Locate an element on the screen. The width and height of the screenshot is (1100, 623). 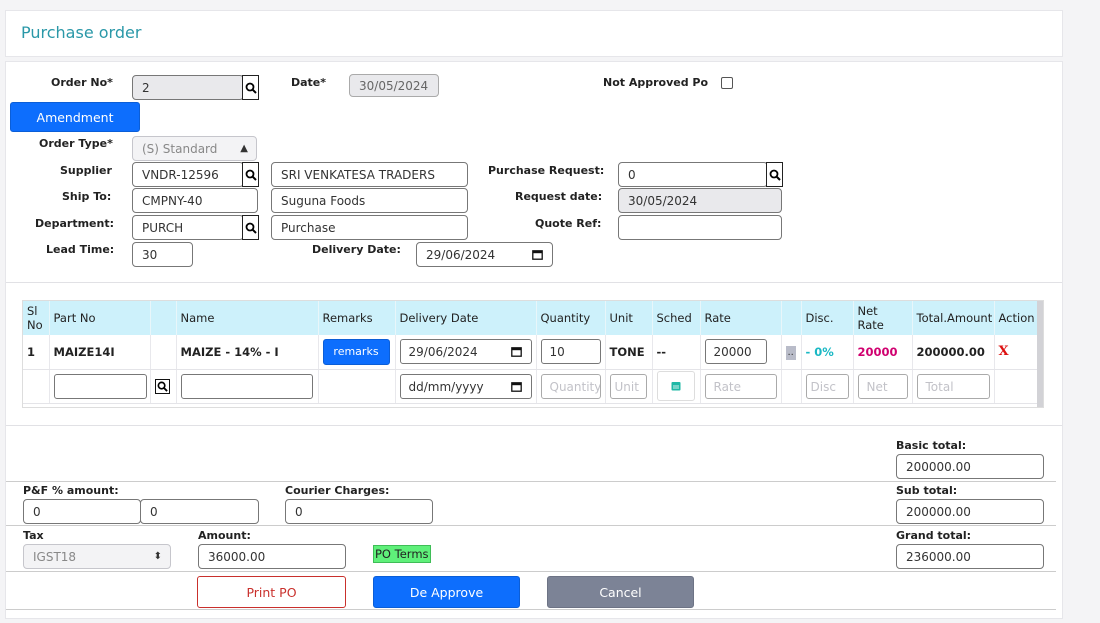
col-total: Total.Amount is located at coordinates (953, 318).